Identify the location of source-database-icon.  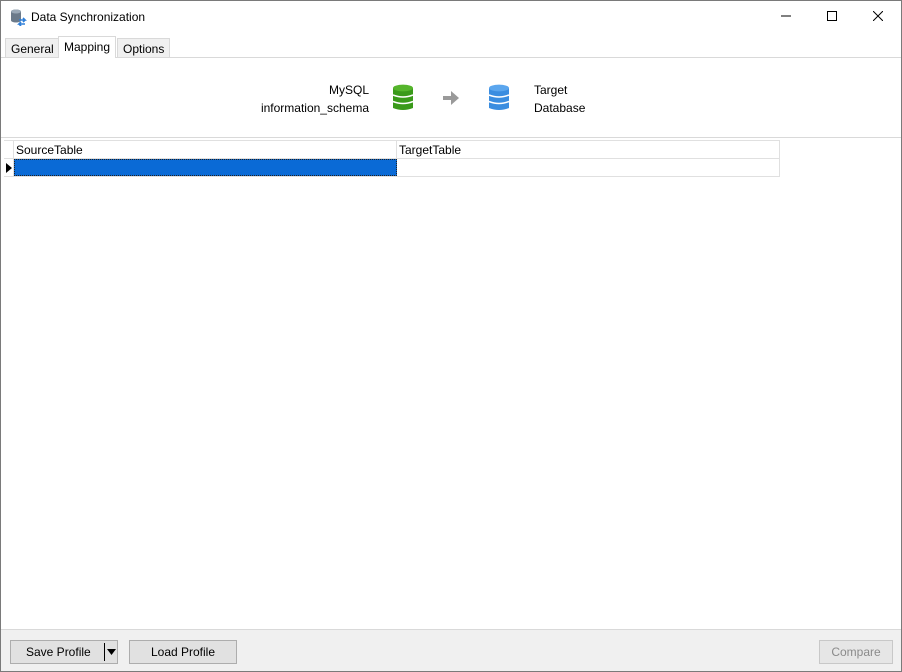
(403, 97).